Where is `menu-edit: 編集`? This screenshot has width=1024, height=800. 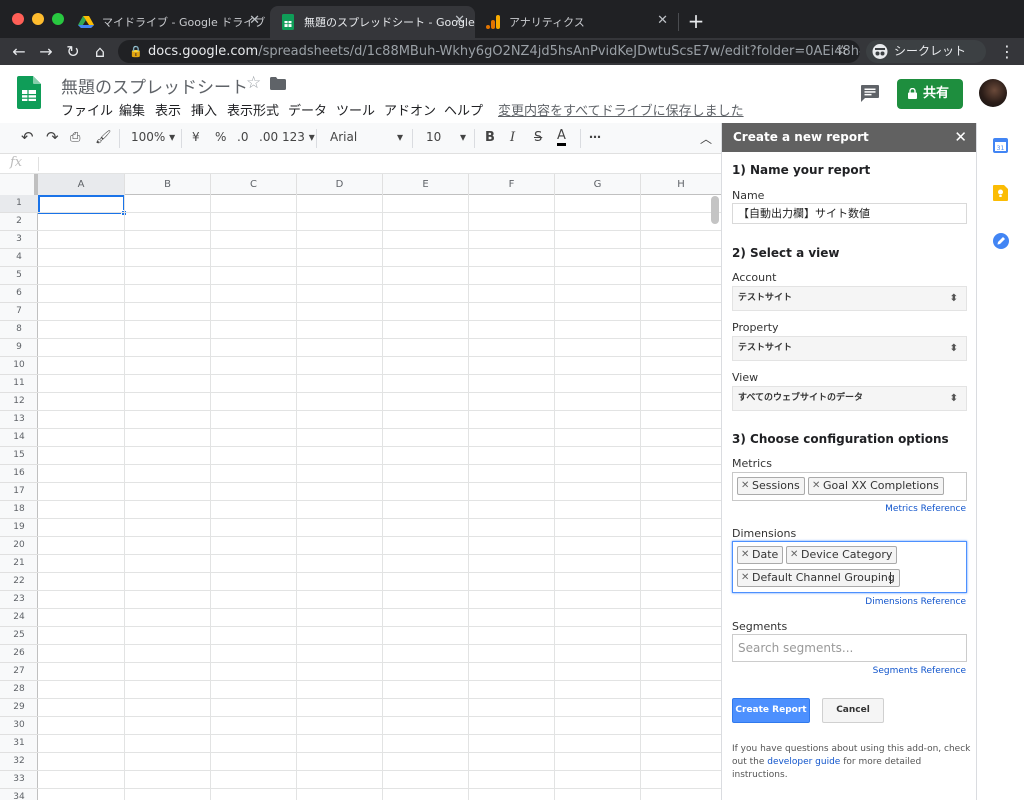
menu-edit: 編集 is located at coordinates (132, 109).